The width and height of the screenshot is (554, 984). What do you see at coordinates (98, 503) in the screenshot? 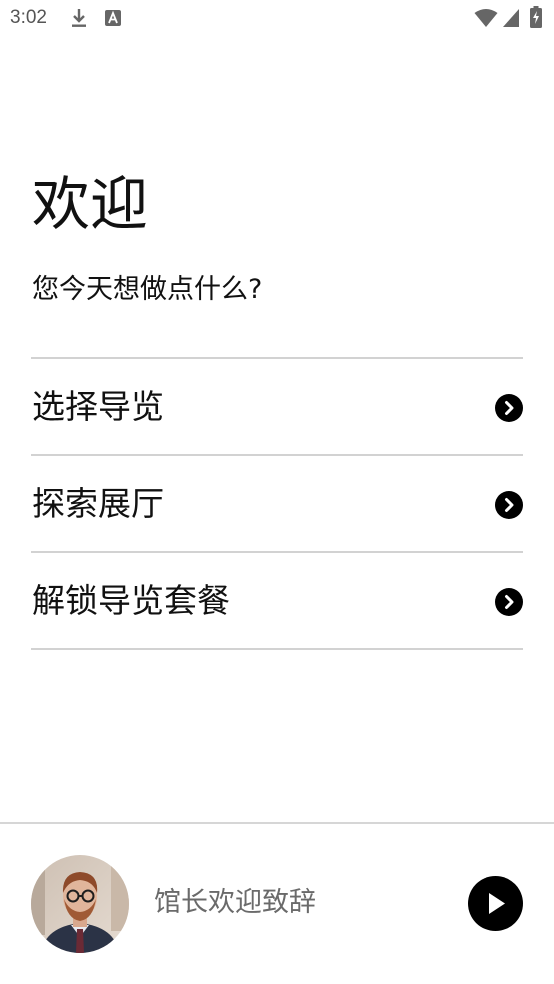
I see `menu-item-label: 探索展厅` at bounding box center [98, 503].